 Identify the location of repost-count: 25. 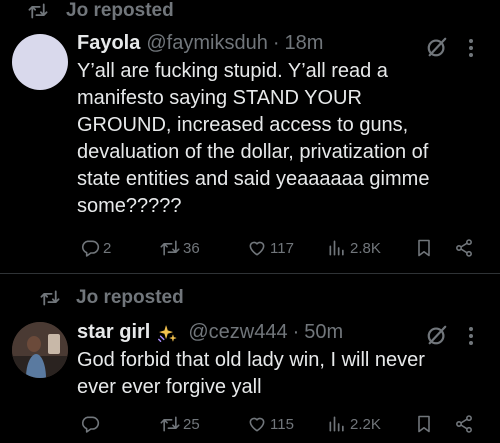
(191, 424).